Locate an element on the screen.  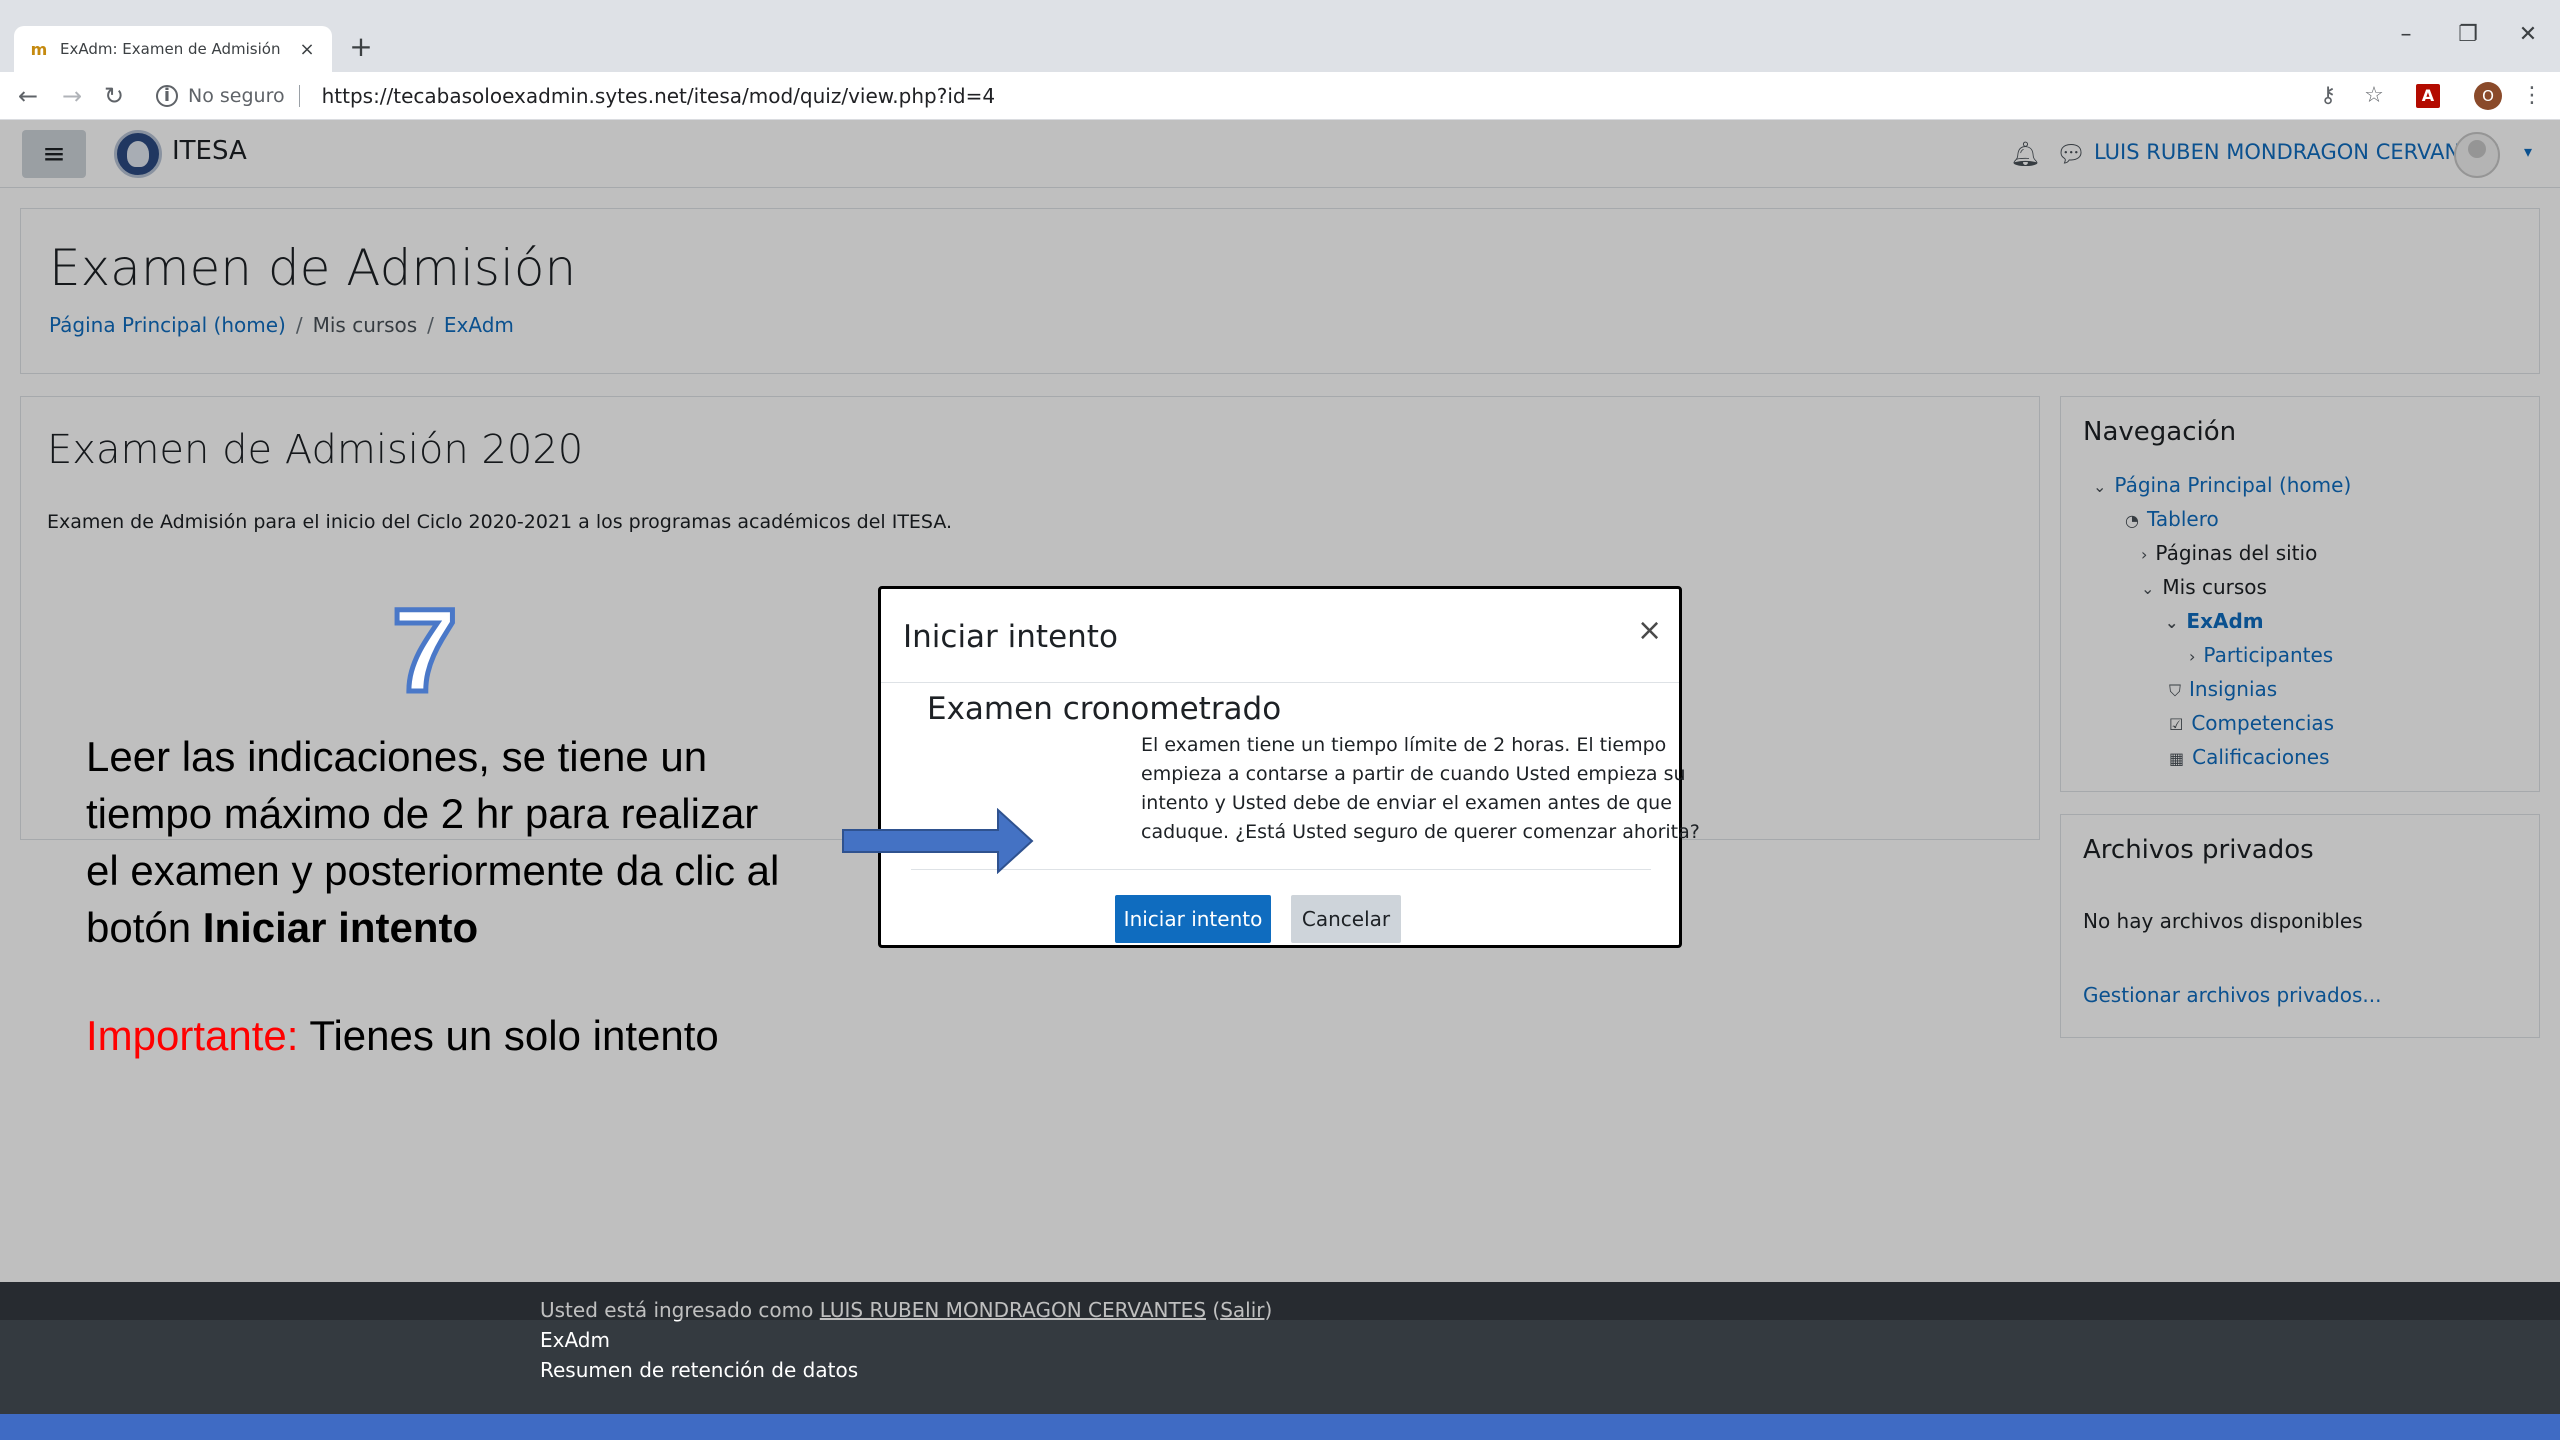
close-icon: × is located at coordinates (1649, 630).